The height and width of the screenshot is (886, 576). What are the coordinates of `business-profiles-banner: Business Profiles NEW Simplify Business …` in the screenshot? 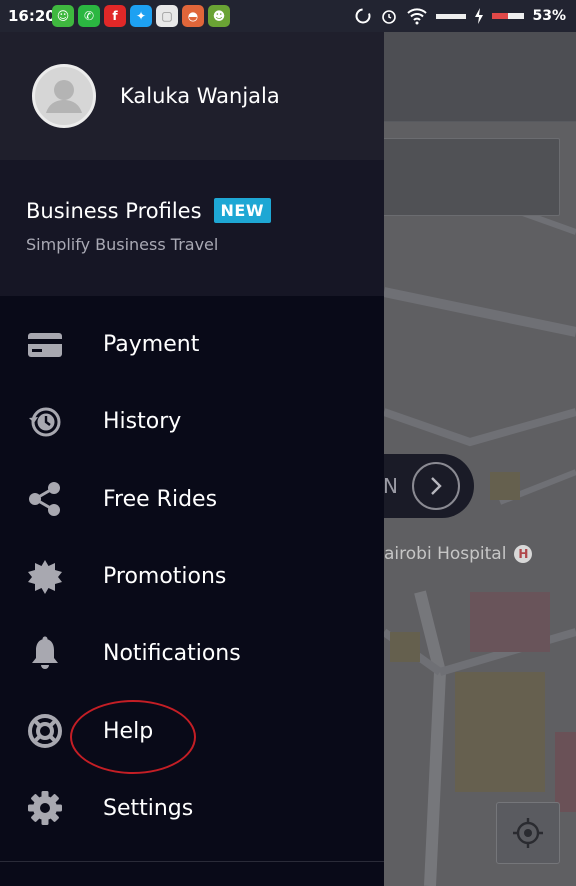 It's located at (192, 228).